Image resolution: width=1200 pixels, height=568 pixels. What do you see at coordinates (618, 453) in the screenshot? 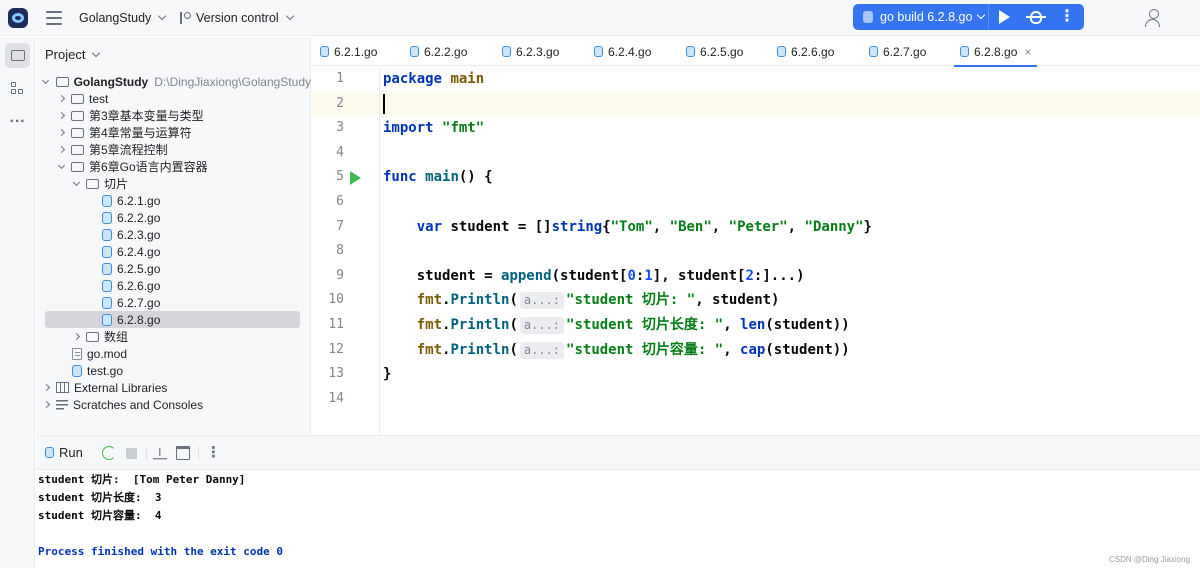
I see `run-toolbar: Run ⋮` at bounding box center [618, 453].